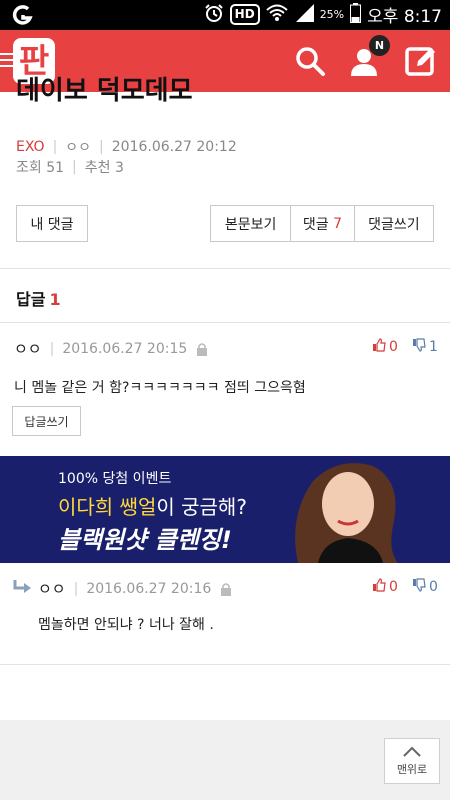 This screenshot has height=800, width=450. Describe the element at coordinates (107, 507) in the screenshot. I see `banner-highlight: 이다희 쌩얼` at that location.